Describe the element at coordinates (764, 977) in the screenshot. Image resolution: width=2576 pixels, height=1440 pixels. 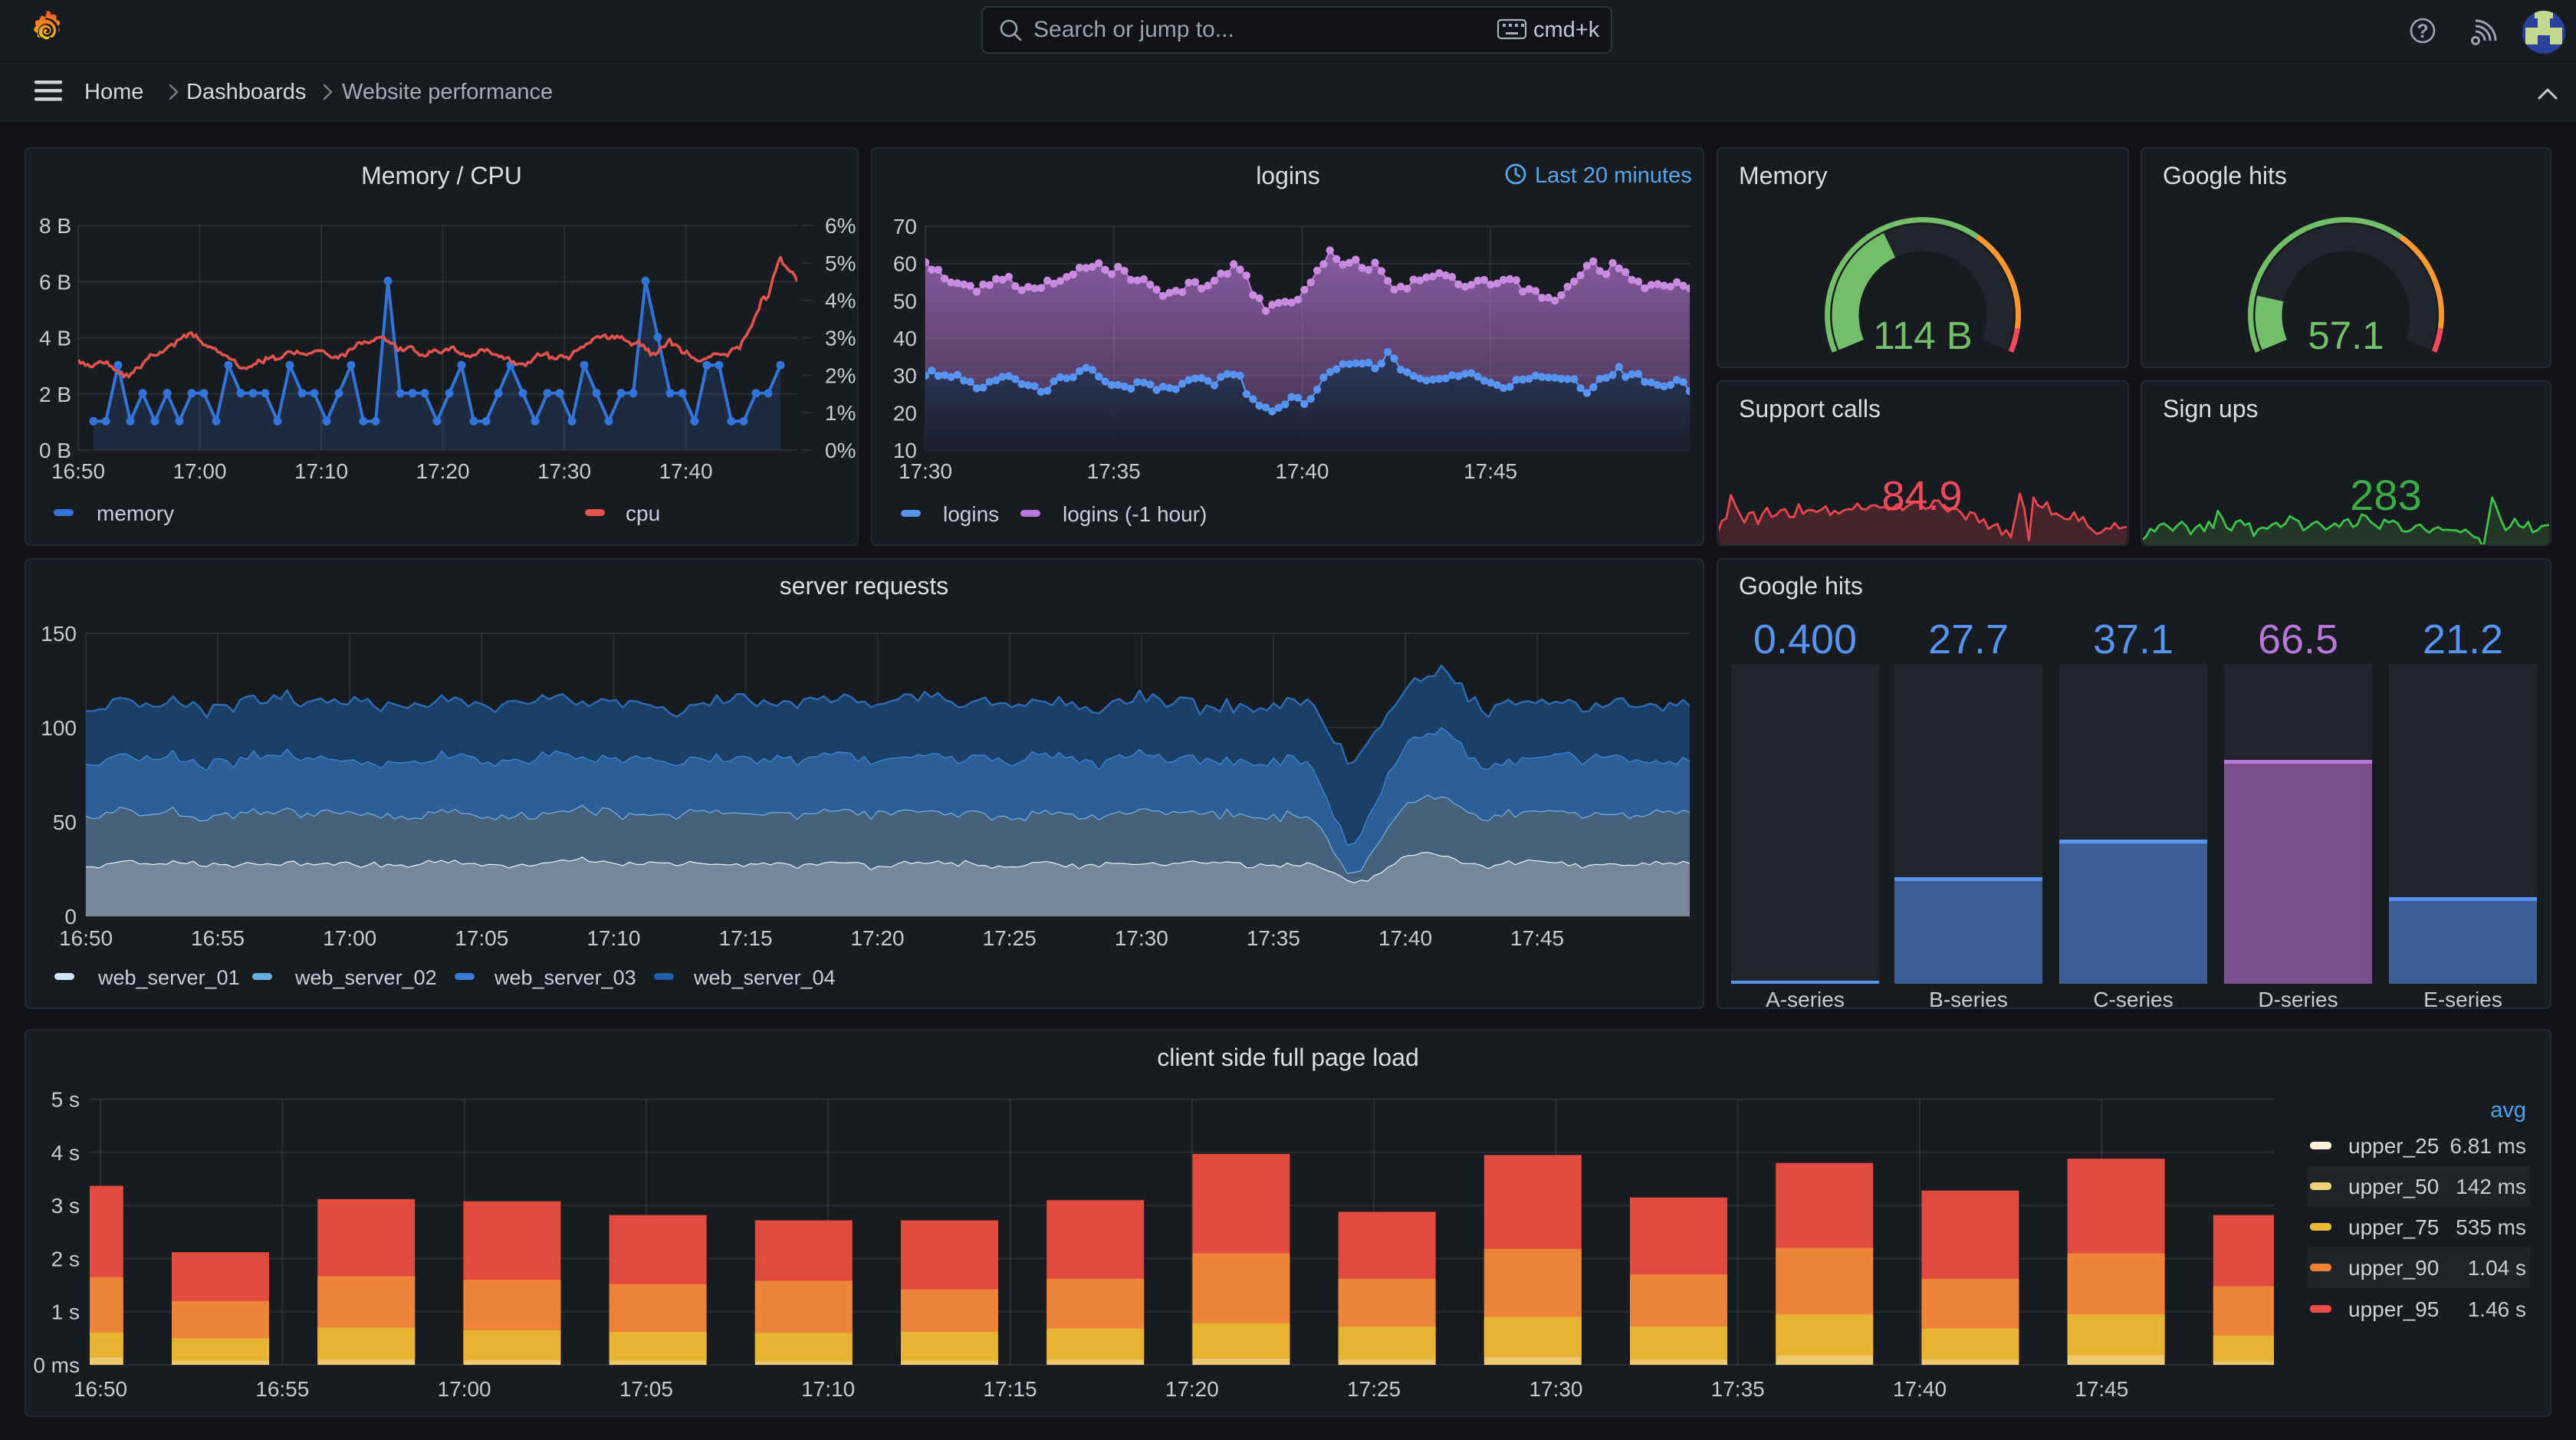
I see `svg-text: web_server_04` at that location.